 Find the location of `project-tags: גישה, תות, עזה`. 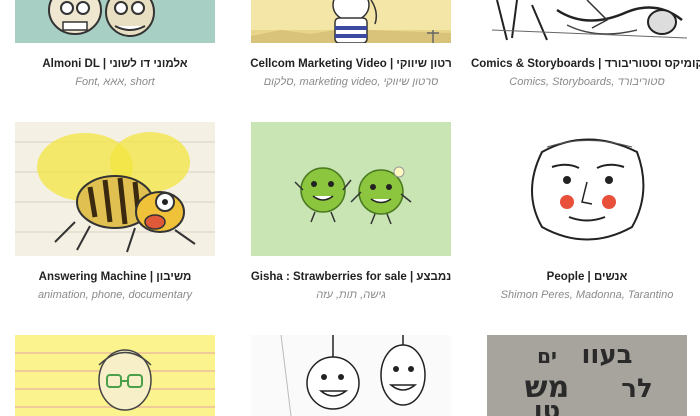

project-tags: גישה, תות, עזה is located at coordinates (351, 295).